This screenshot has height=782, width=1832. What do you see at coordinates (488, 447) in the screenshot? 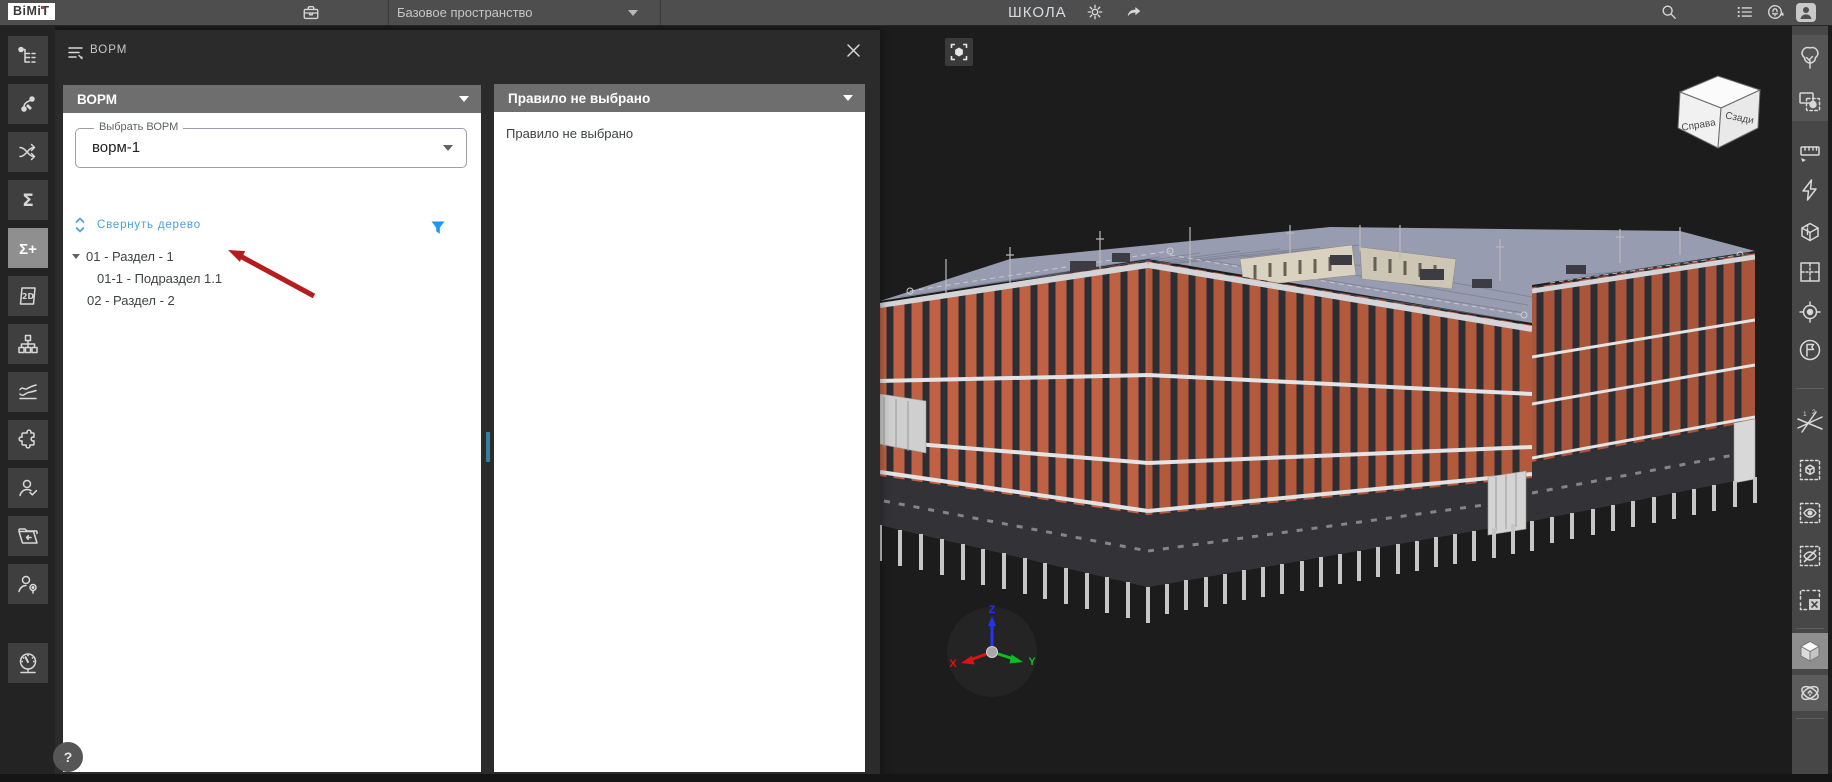
I see `panel-resize-handle` at bounding box center [488, 447].